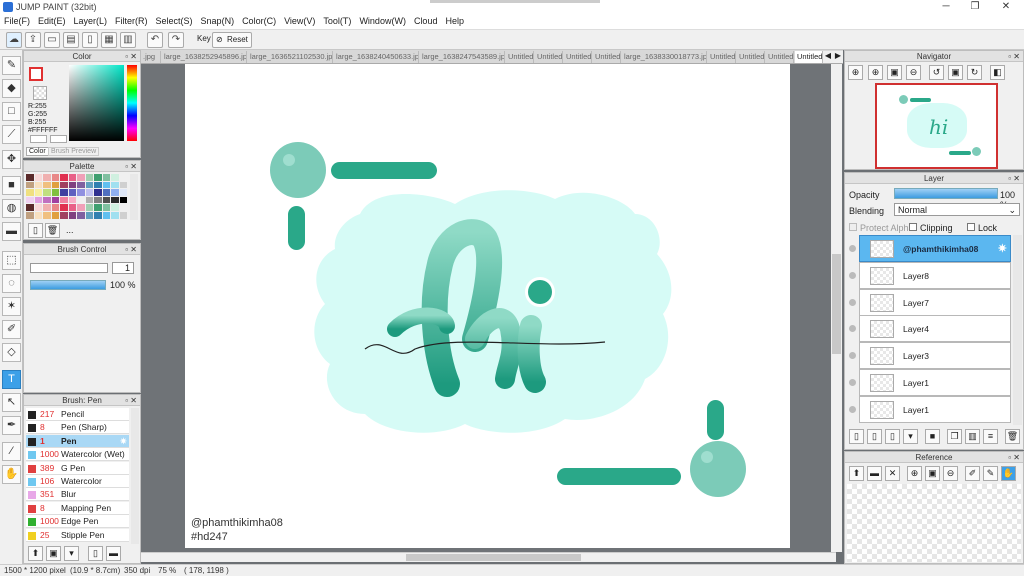  What do you see at coordinates (11, 134) in the screenshot?
I see `line-tool-icon: ⟋` at bounding box center [11, 134].